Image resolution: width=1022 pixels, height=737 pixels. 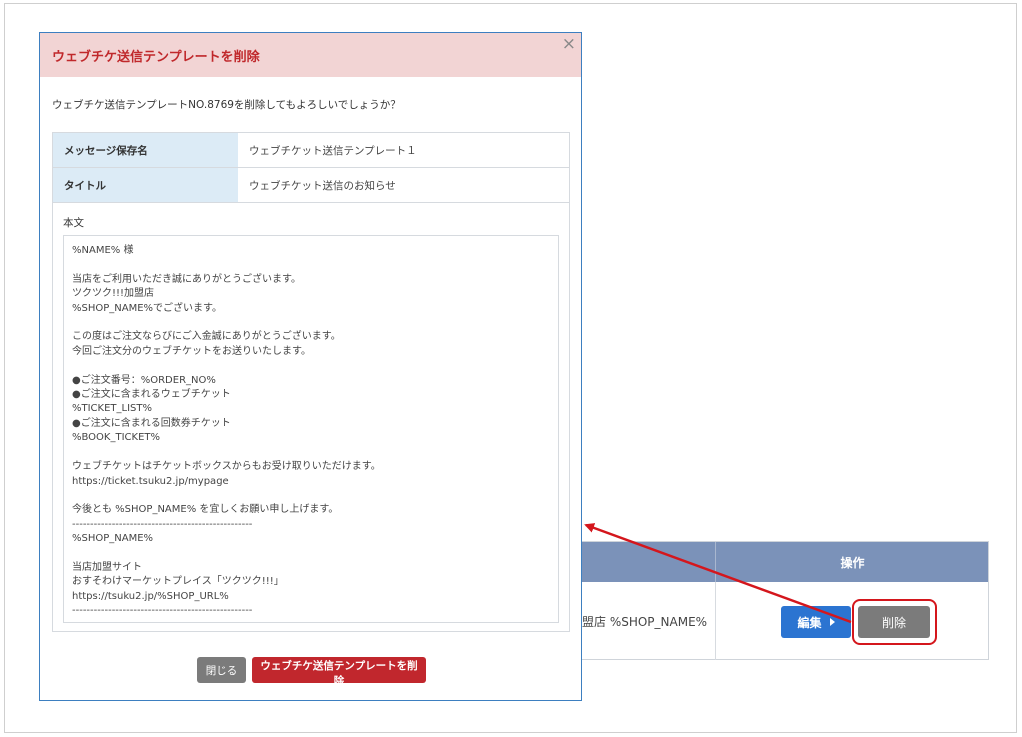 What do you see at coordinates (852, 562) in the screenshot?
I see `header-operations: 操作` at bounding box center [852, 562].